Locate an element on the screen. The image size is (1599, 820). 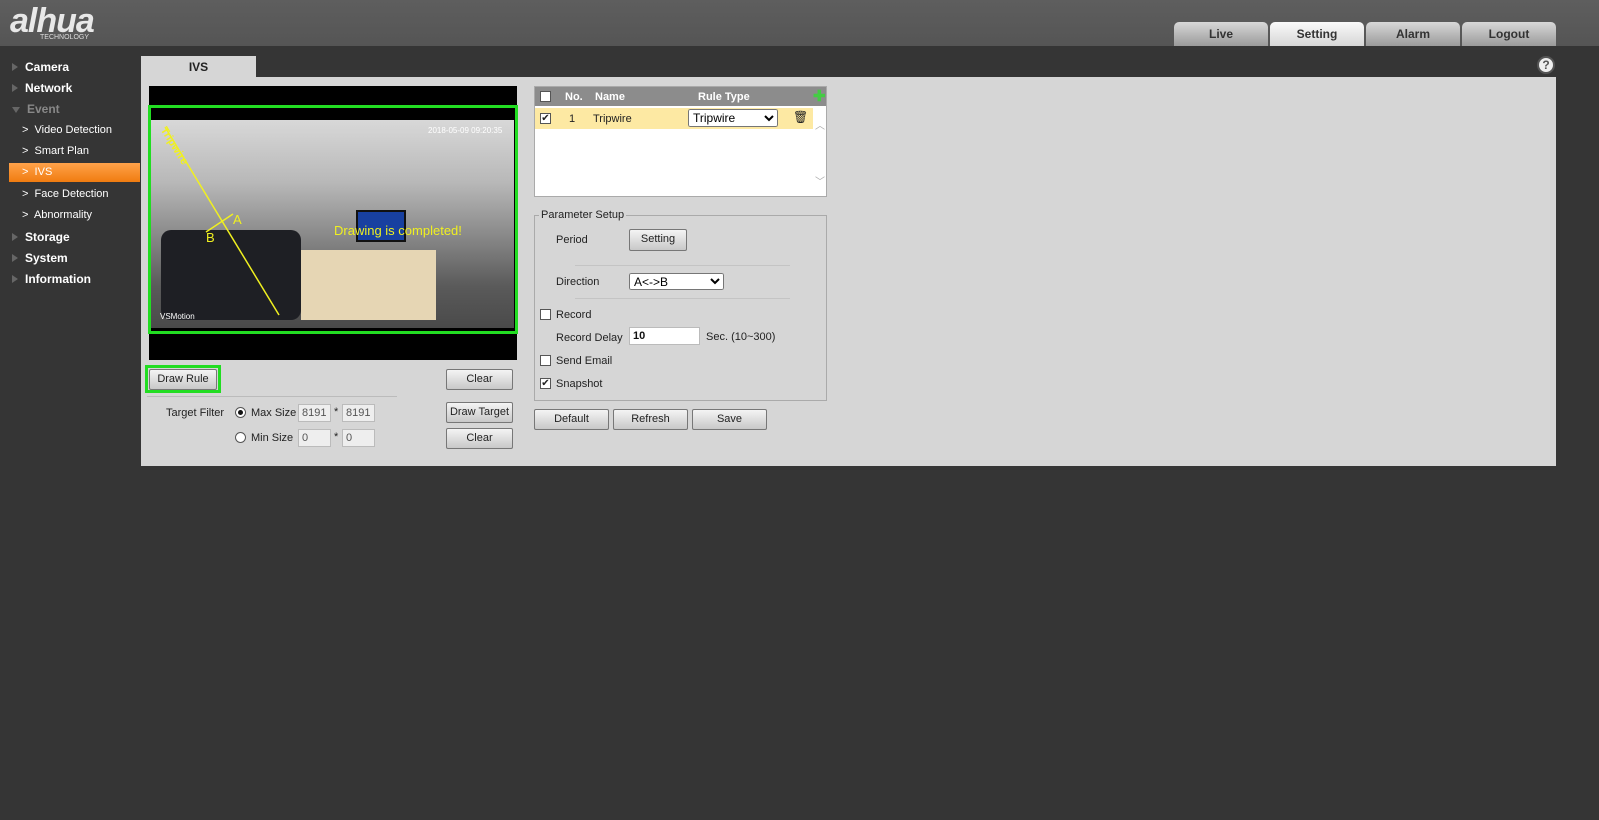
max-size-radio is located at coordinates (240, 412).